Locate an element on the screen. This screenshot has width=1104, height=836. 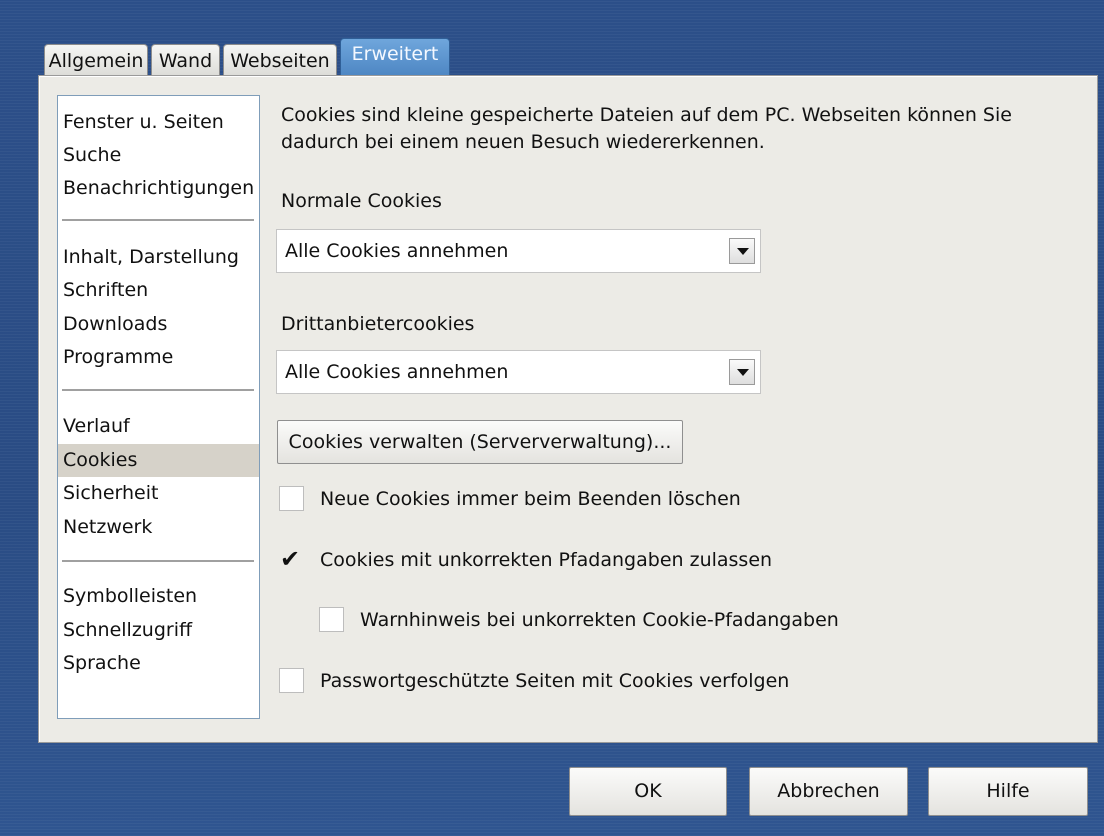
delete-cookies-on-exit-option: Neue Cookies immer beim Beenden löschen is located at coordinates (579, 499).